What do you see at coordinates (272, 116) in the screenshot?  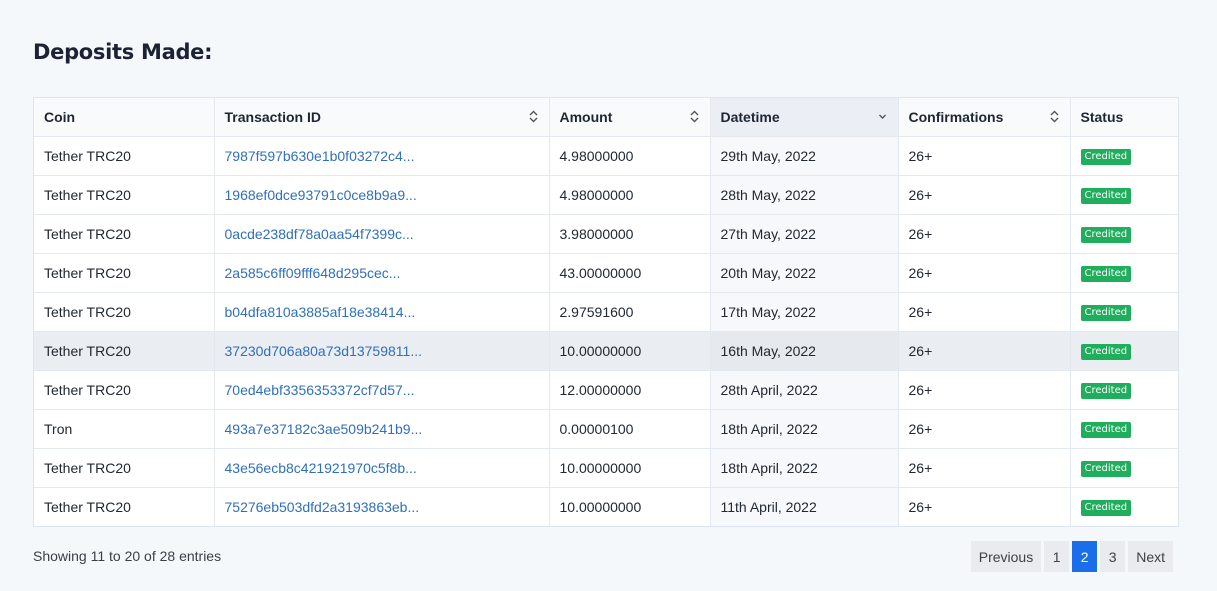 I see `column-header-label: Transaction ID` at bounding box center [272, 116].